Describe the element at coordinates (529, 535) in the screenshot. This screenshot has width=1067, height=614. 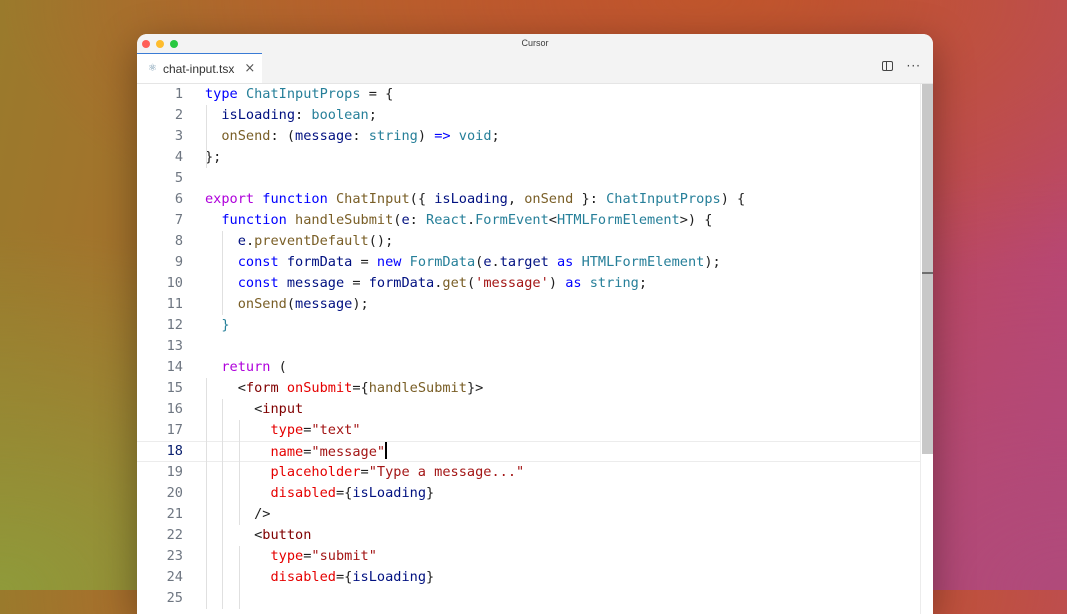
I see `code-line: 22 <button` at that location.